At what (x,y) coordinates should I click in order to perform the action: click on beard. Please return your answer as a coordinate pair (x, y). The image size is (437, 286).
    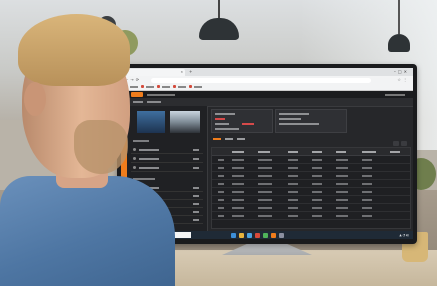
    Looking at the image, I should click on (101, 147).